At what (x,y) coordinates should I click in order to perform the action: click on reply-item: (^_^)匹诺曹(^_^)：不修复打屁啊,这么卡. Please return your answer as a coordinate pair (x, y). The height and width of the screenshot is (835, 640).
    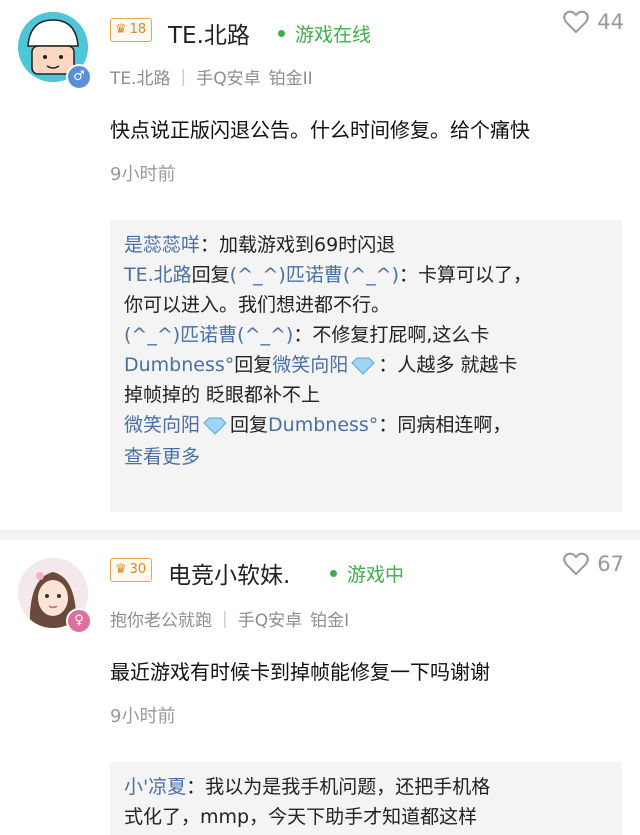
    Looking at the image, I should click on (366, 335).